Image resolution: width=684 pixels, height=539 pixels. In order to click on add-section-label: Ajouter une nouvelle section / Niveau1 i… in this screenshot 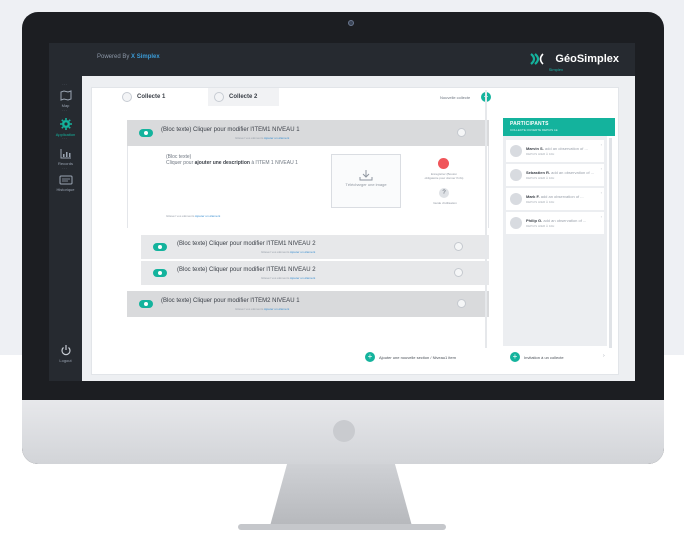, I will do `click(417, 357)`.